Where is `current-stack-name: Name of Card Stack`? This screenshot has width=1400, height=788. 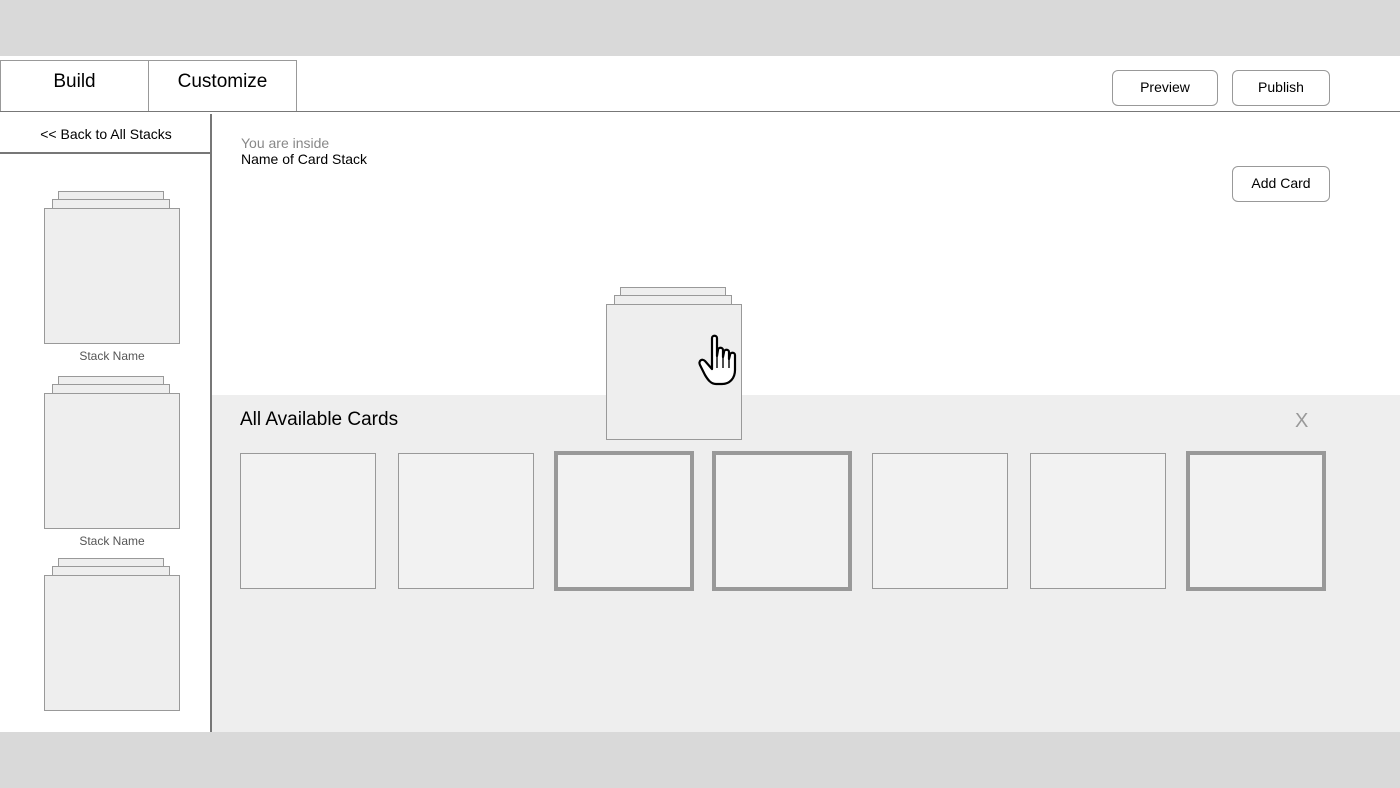
current-stack-name: Name of Card Stack is located at coordinates (304, 159).